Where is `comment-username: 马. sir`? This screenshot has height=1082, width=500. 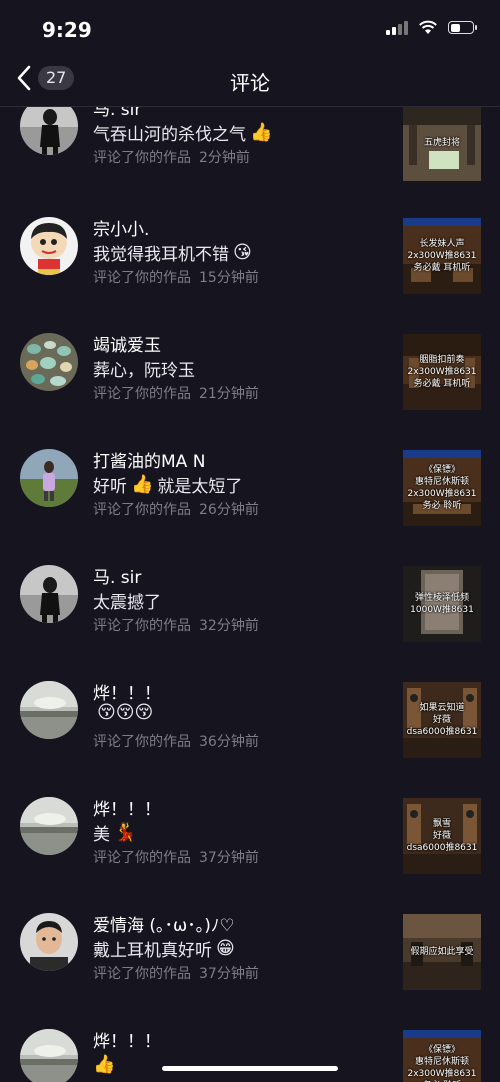
comment-username: 马. sir is located at coordinates (117, 575).